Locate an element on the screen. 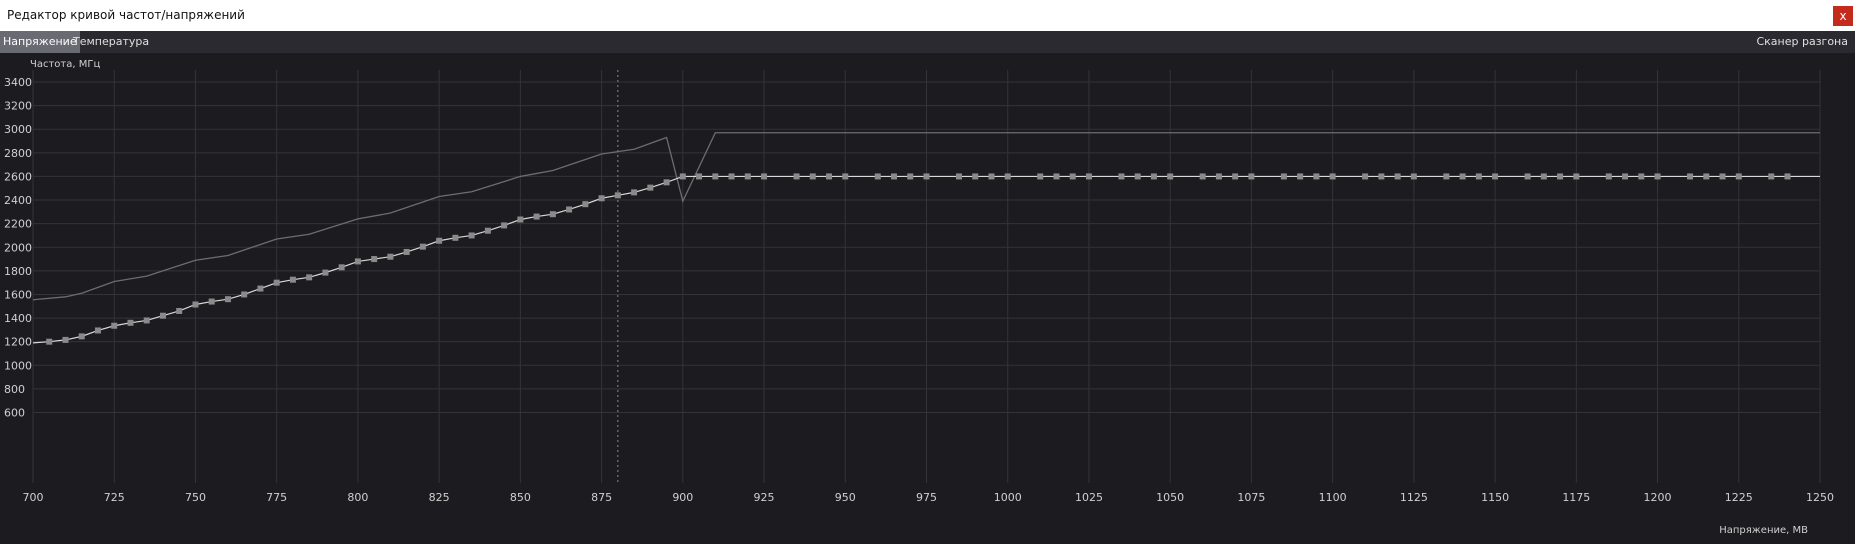 This screenshot has width=1855, height=544. x-tick-label: 1075 is located at coordinates (1251, 497).